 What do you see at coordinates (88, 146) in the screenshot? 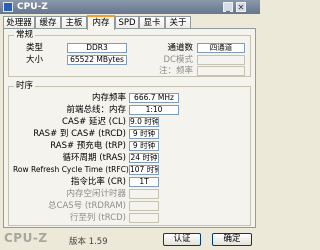
I see `timing-label: RAS# 预充电 (tRP)` at bounding box center [88, 146].